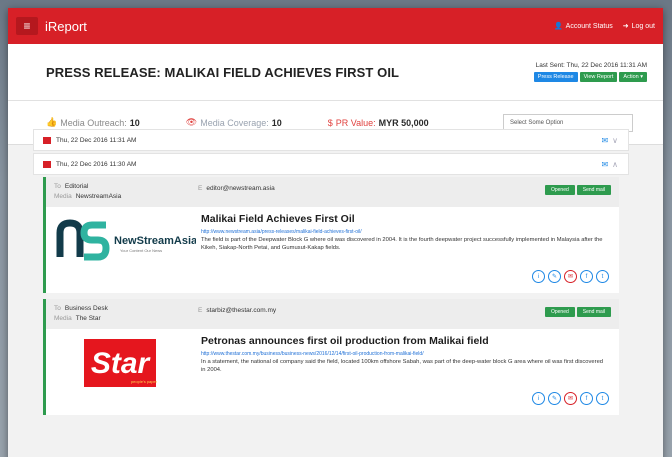  Describe the element at coordinates (76, 186) in the screenshot. I see `recipient: Editorial` at that location.